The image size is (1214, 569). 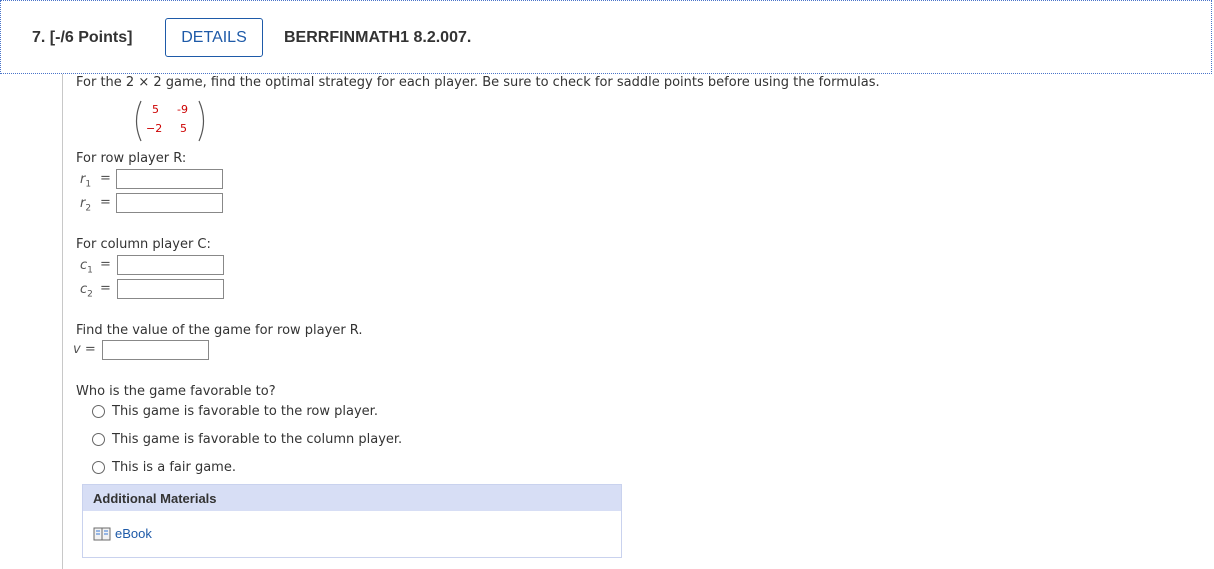 What do you see at coordinates (82, 37) in the screenshot?
I see `question-number: 7. [-/6 Points]` at bounding box center [82, 37].